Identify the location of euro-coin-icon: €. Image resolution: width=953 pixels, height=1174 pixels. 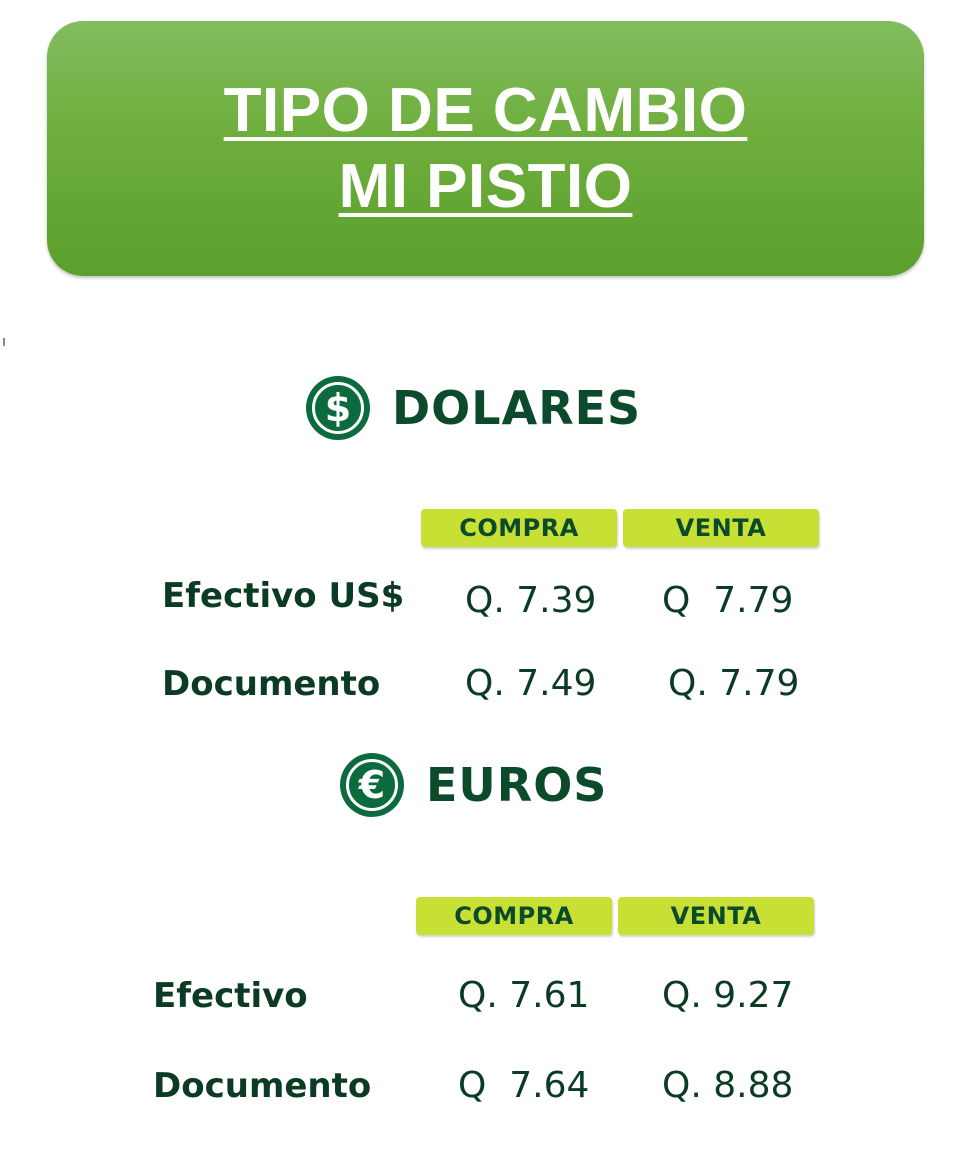
(372, 785).